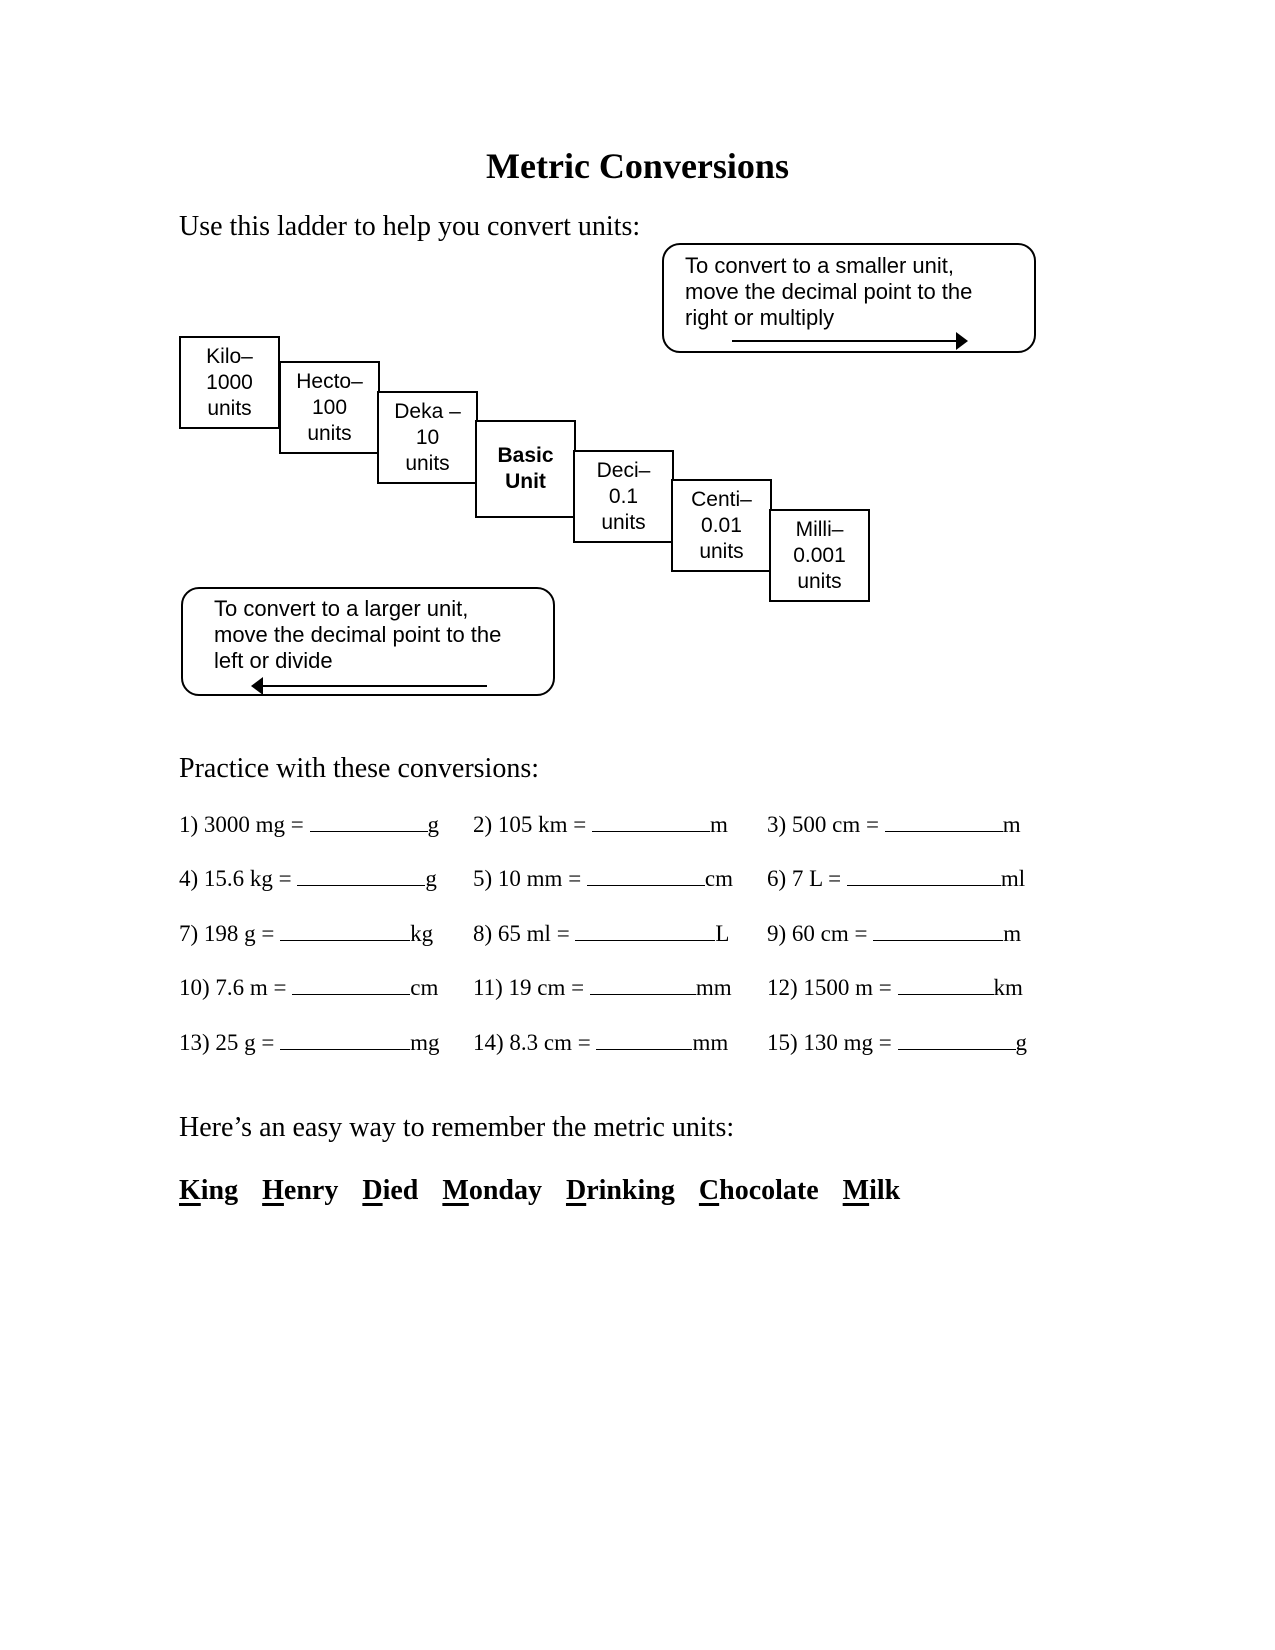  Describe the element at coordinates (400, 1190) in the screenshot. I see `mnemonic-rest: ied` at that location.